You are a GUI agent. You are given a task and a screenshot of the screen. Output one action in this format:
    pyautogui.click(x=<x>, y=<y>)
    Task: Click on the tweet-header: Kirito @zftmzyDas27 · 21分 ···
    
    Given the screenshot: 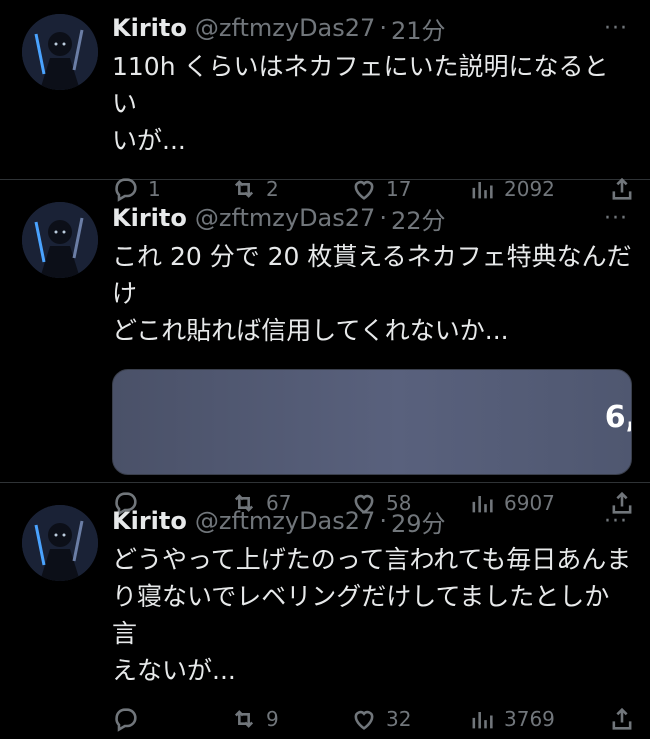 What is the action you would take?
    pyautogui.click(x=381, y=28)
    